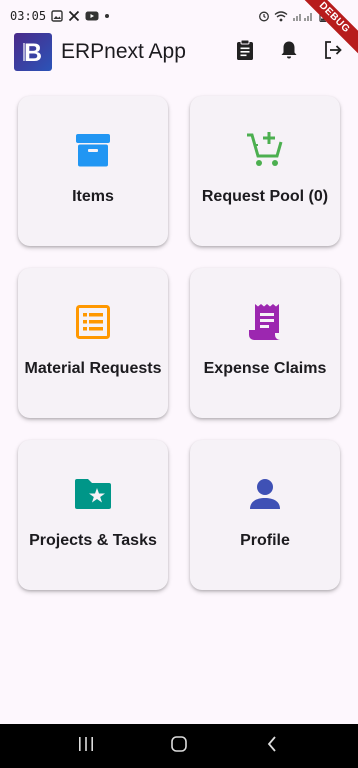  What do you see at coordinates (93, 343) in the screenshot?
I see `material-requests-card: Material Requests` at bounding box center [93, 343].